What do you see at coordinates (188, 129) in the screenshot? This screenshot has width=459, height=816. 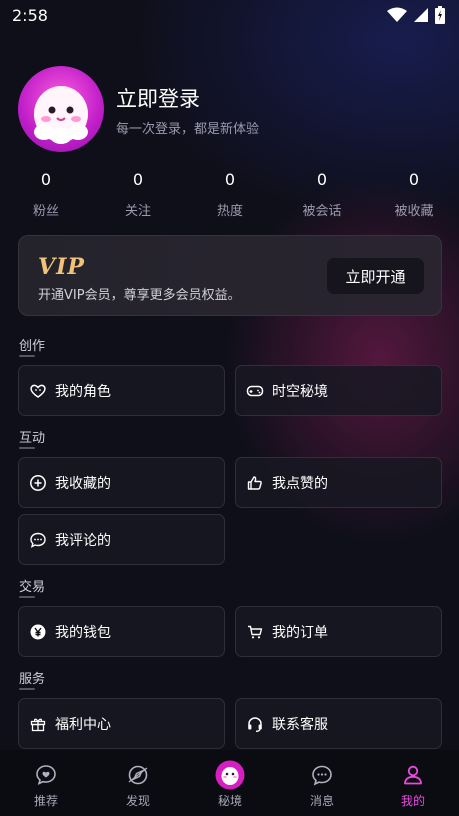 I see `login-subtitle: 每一次登录，都是新体验` at bounding box center [188, 129].